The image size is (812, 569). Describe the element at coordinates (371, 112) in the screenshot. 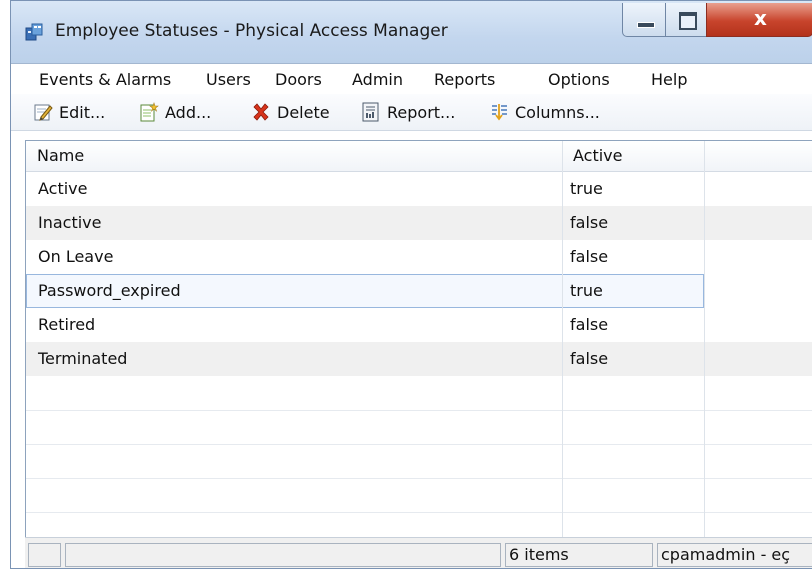

I see `report-icon` at that location.